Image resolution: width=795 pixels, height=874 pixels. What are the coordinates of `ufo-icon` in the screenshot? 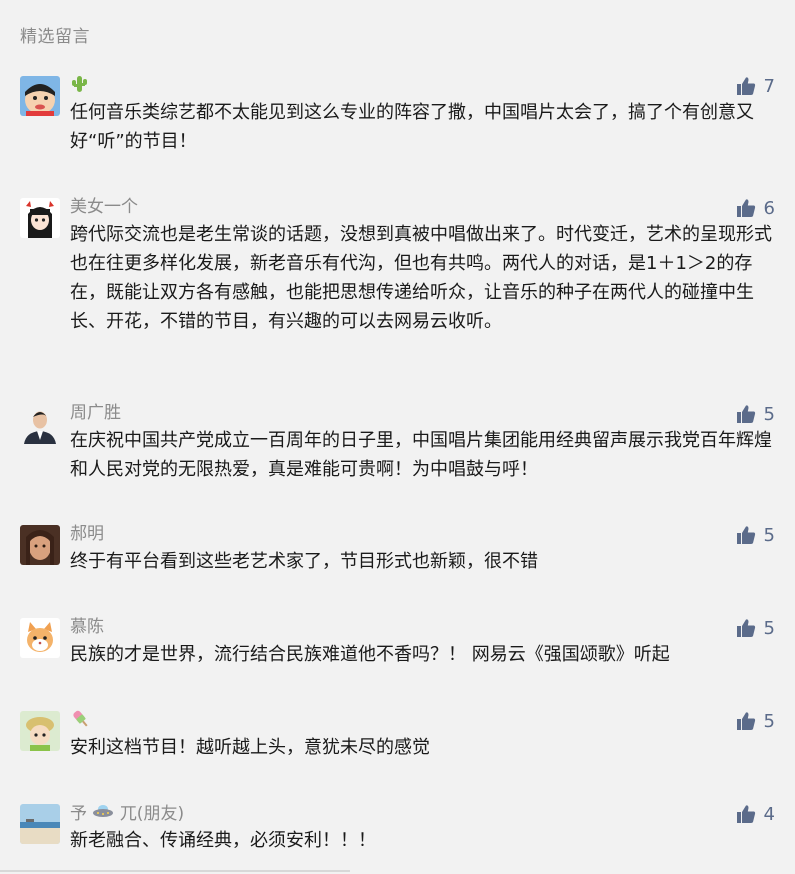 It's located at (103, 814).